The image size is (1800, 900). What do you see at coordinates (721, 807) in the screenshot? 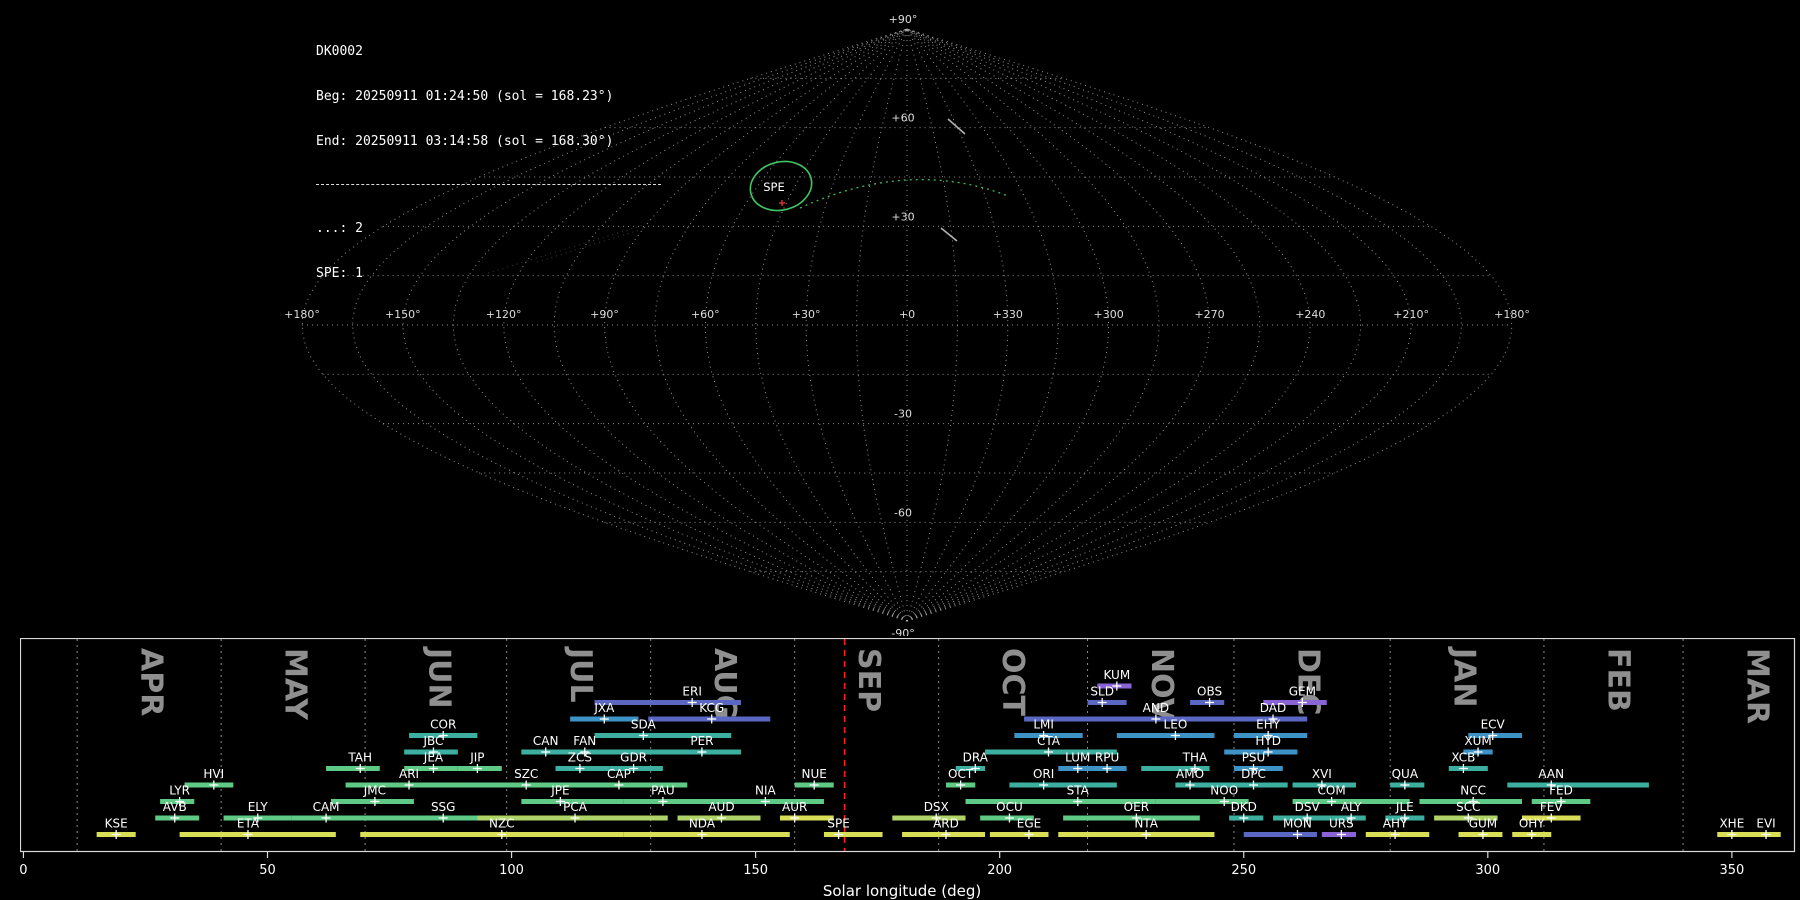
I see `shower-label-AUD: AUD` at bounding box center [721, 807].